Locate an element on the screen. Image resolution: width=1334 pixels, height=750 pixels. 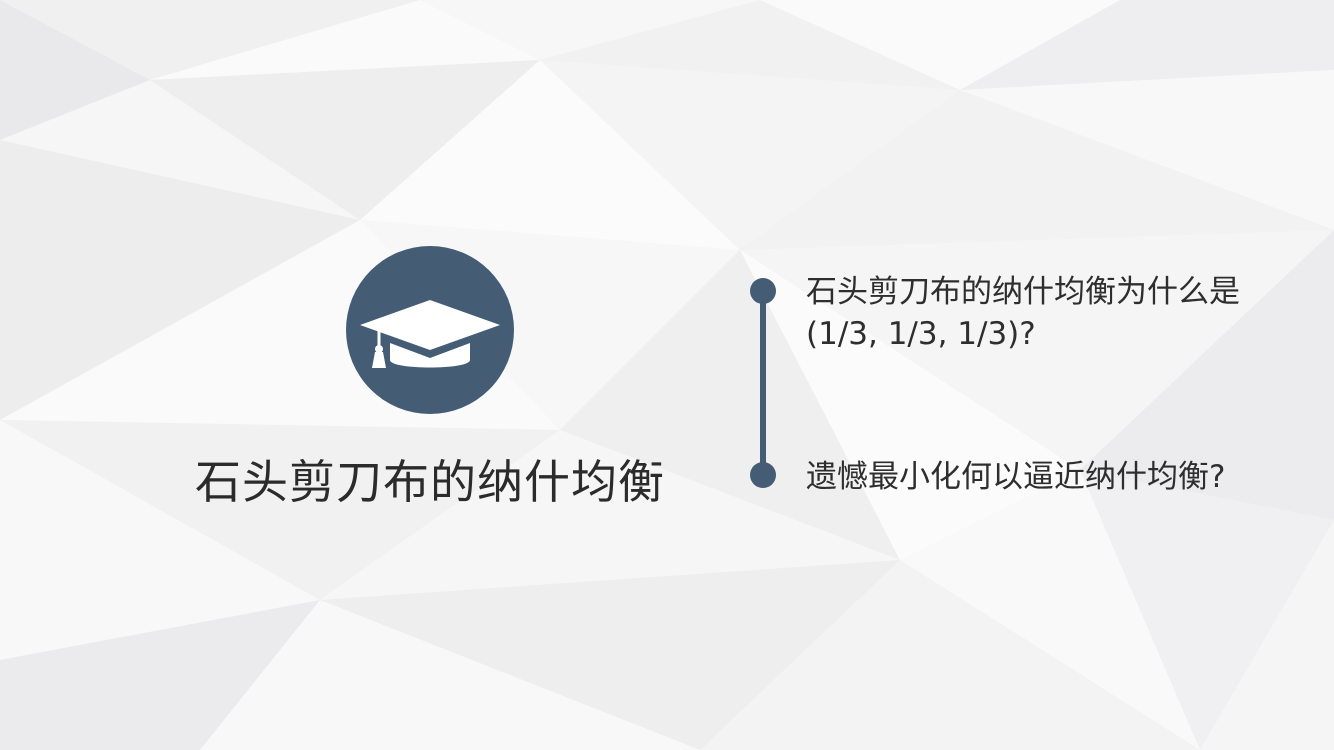
slide-title: 石头剪刀布的纳什均衡 is located at coordinates (430, 482).